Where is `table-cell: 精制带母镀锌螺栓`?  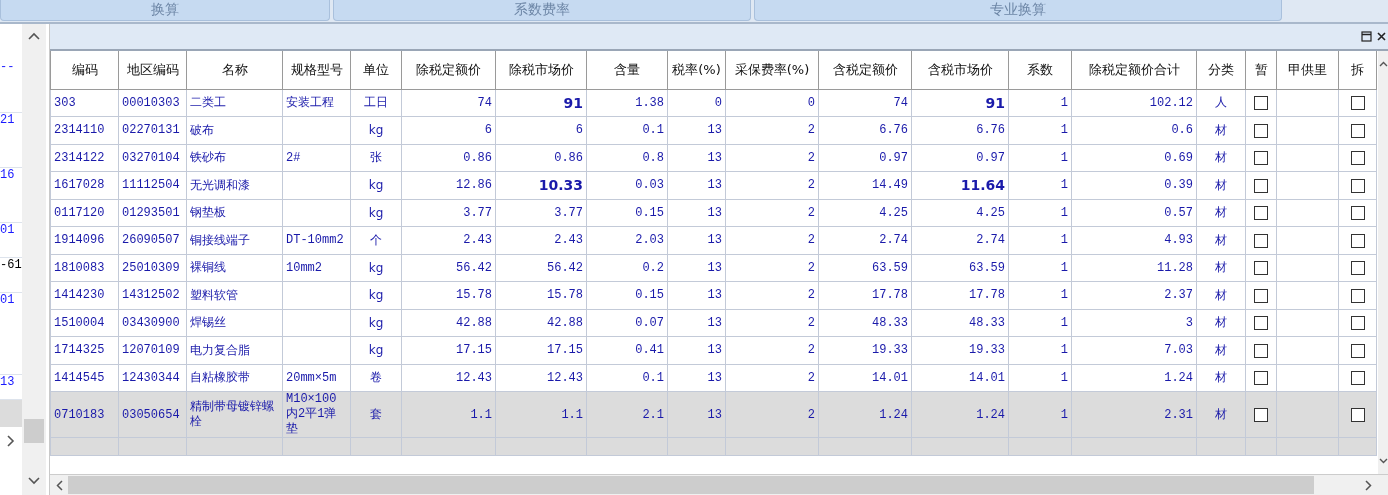
table-cell: 精制带母镀锌螺栓 is located at coordinates (234, 414).